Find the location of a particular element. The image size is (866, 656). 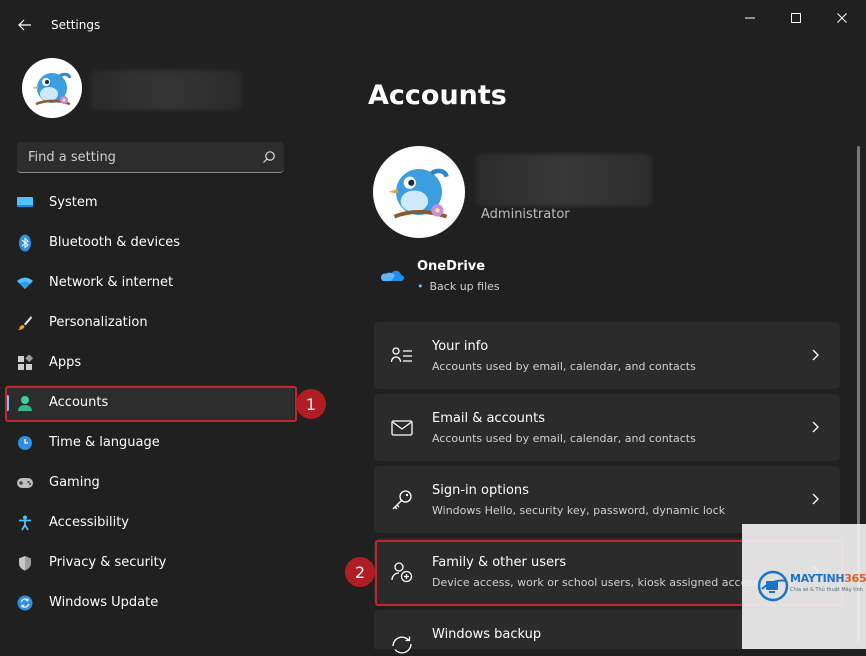

account-role: Administrator is located at coordinates (525, 214).